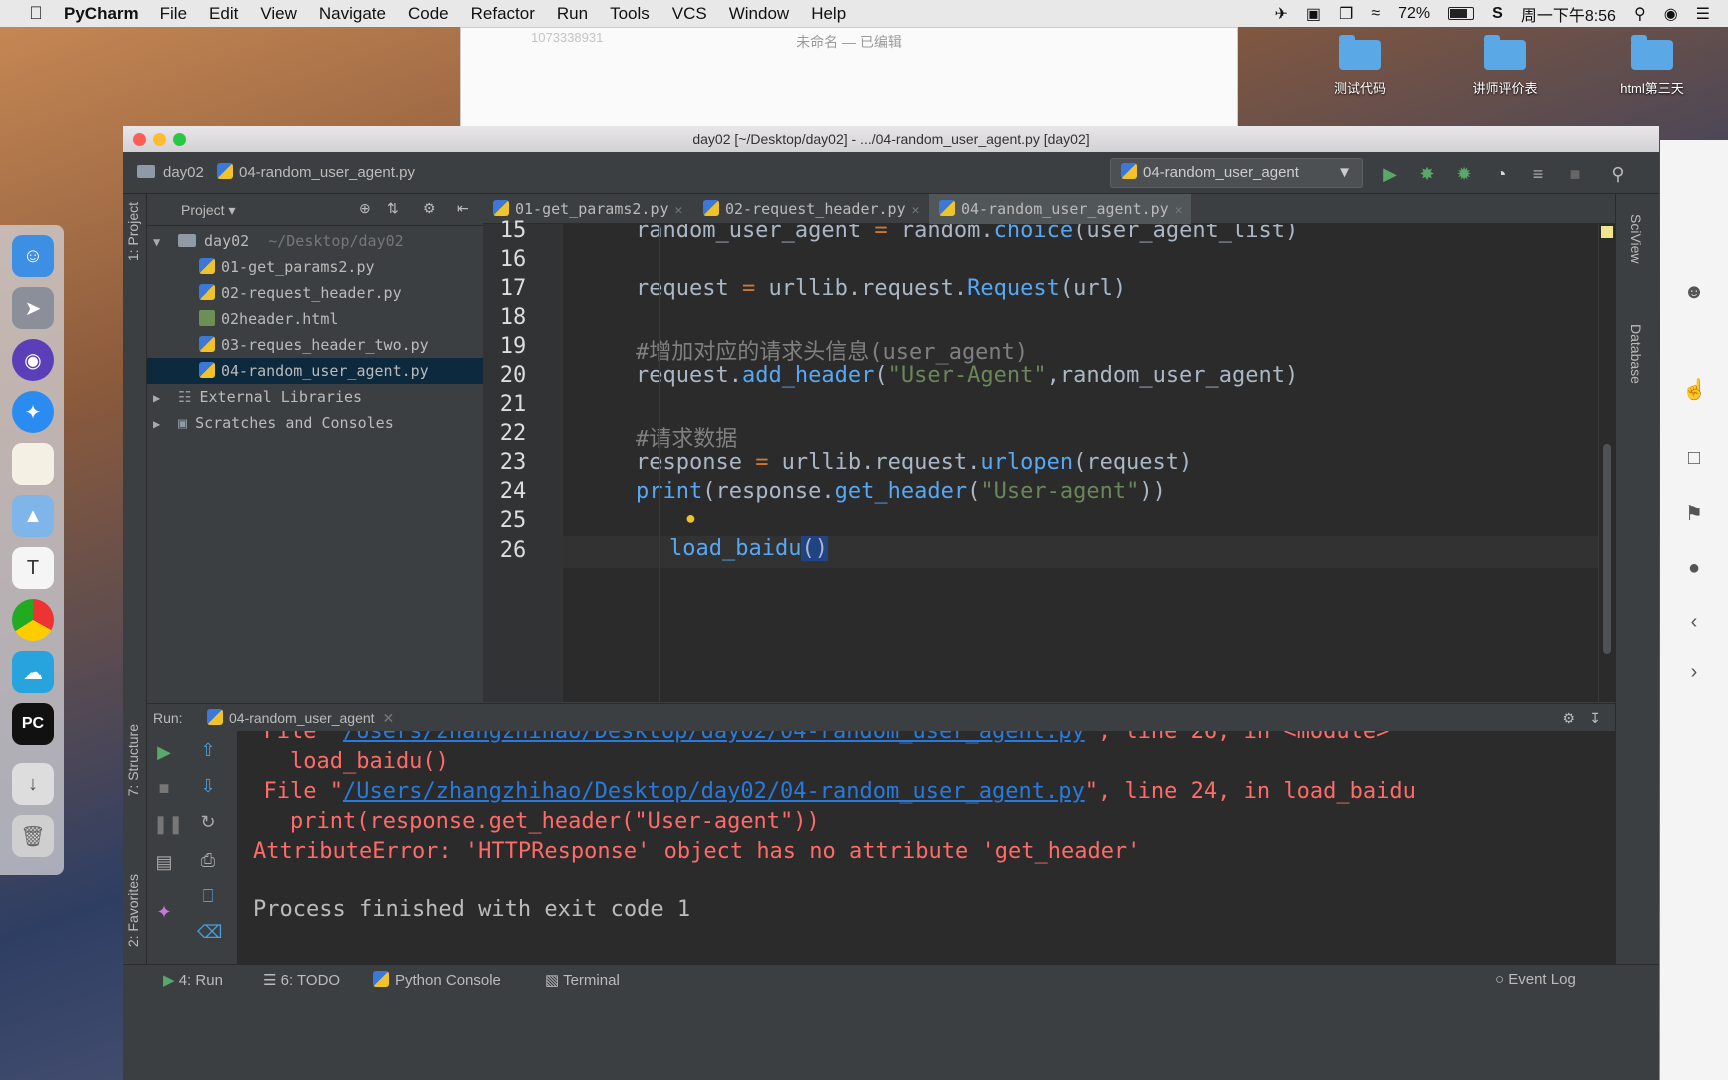 Image resolution: width=1728 pixels, height=1080 pixels. What do you see at coordinates (1703, 14) in the screenshot?
I see `notification-center-icon: ☰` at bounding box center [1703, 14].